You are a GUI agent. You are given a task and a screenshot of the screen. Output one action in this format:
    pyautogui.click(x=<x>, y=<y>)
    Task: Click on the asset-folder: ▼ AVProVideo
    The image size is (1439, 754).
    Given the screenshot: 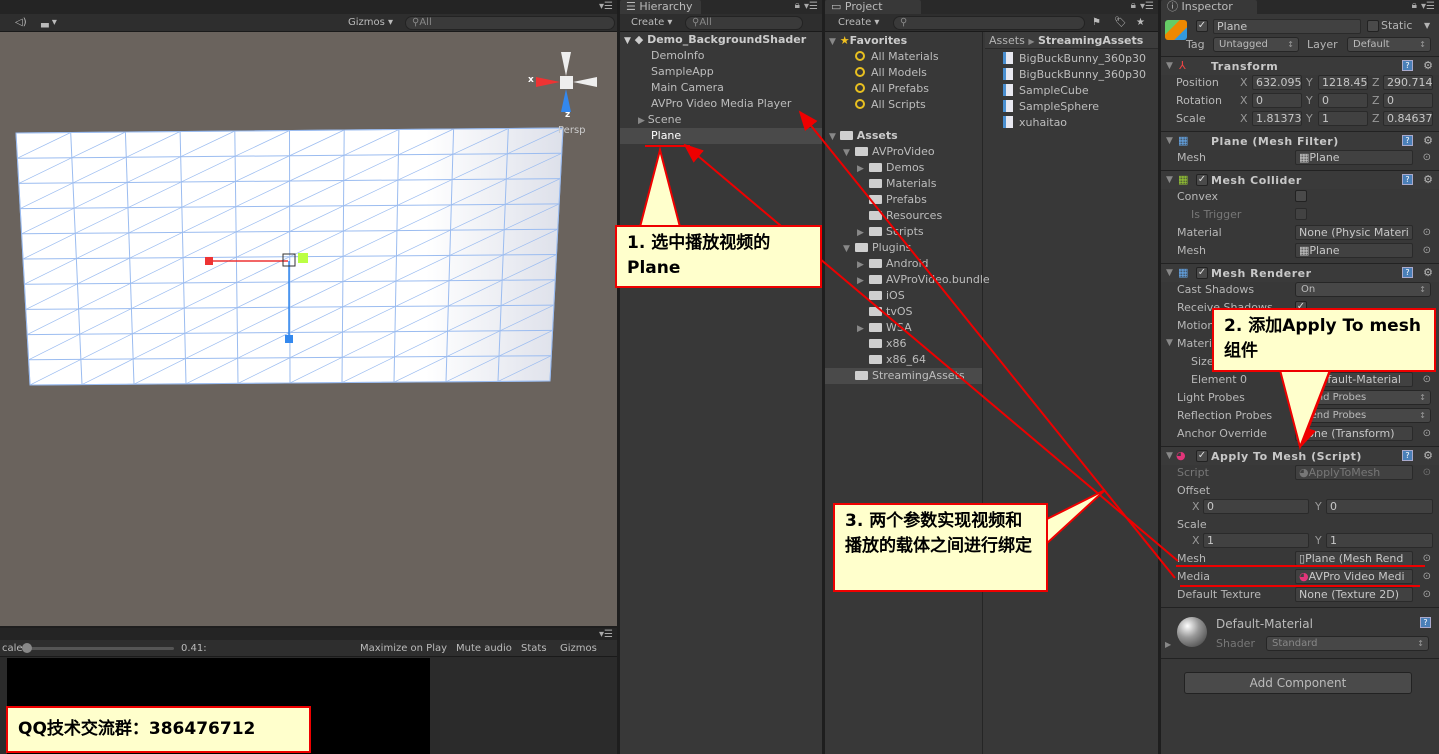 What is the action you would take?
    pyautogui.click(x=889, y=152)
    